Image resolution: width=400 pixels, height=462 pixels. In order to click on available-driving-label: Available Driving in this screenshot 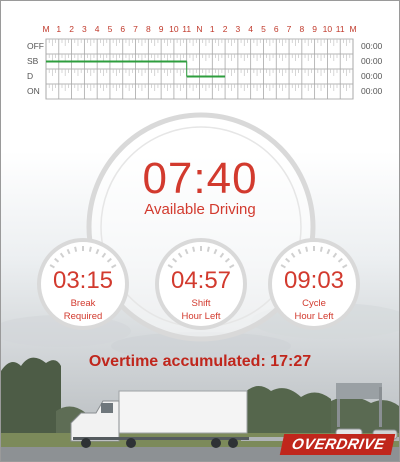, I will do `click(200, 209)`.